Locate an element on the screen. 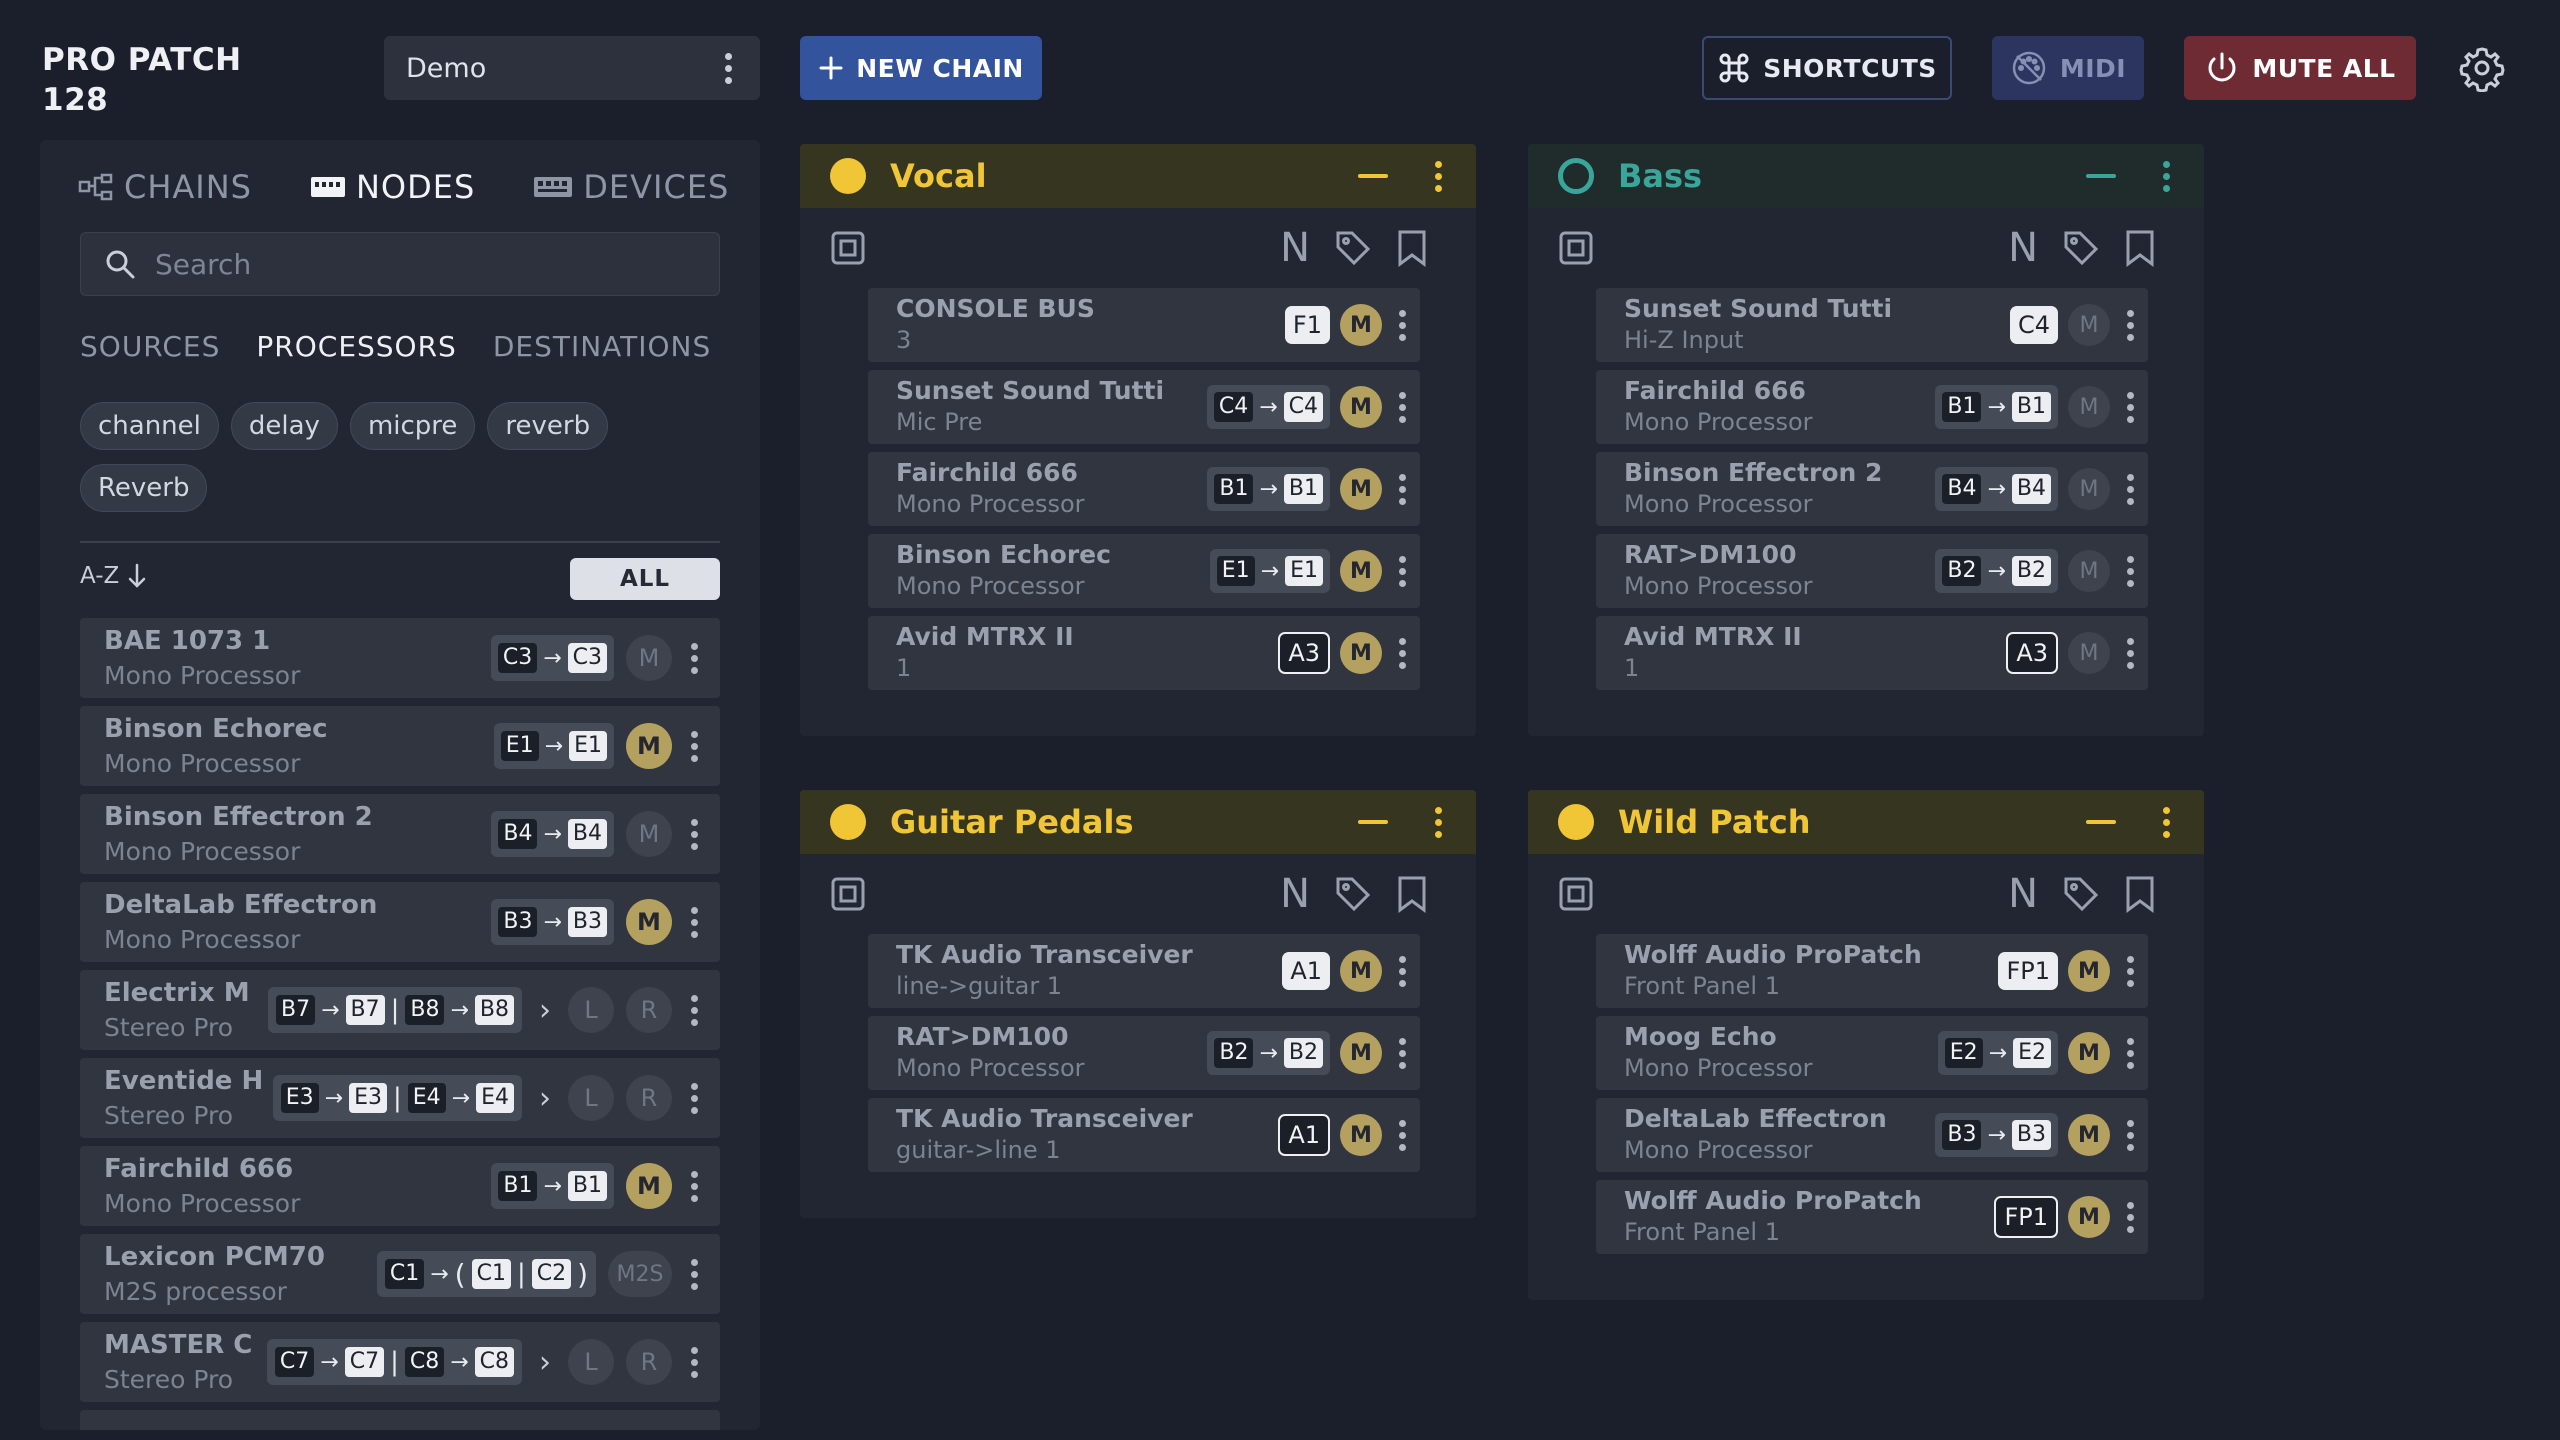 This screenshot has width=2560, height=1440. chain-node: Wolff Audio ProPatch Front Panel 1 FP1 M is located at coordinates (1872, 1217).